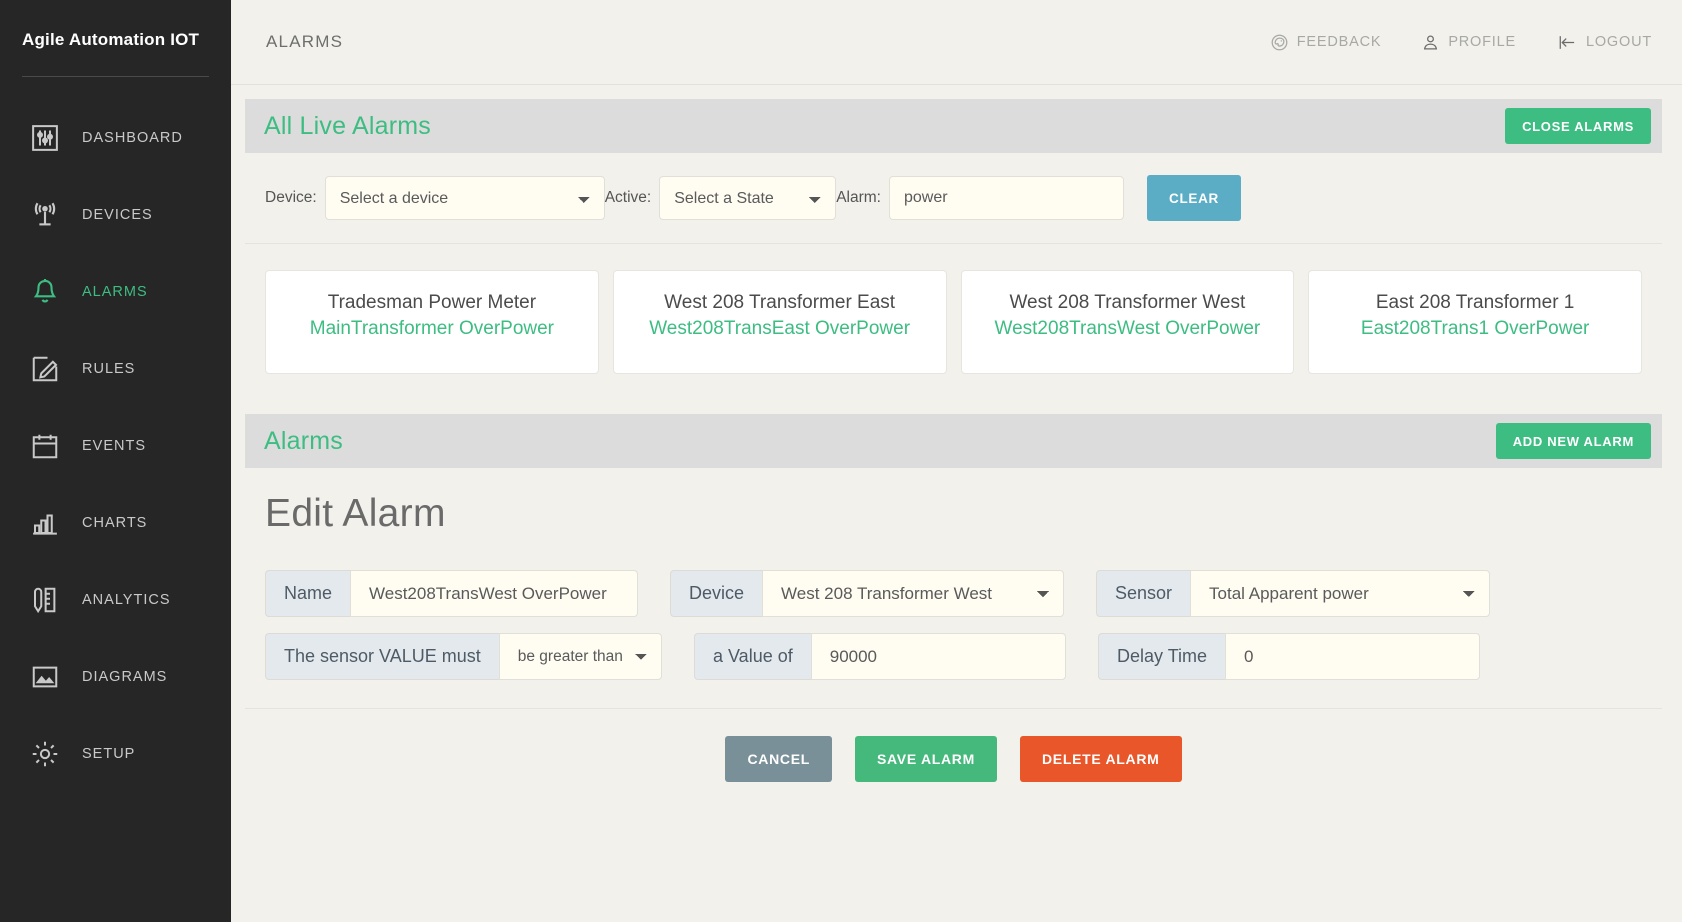 The image size is (1682, 922). What do you see at coordinates (953, 126) in the screenshot?
I see `live-alarms-header: All Live Alarms CLOSE ALARMS` at bounding box center [953, 126].